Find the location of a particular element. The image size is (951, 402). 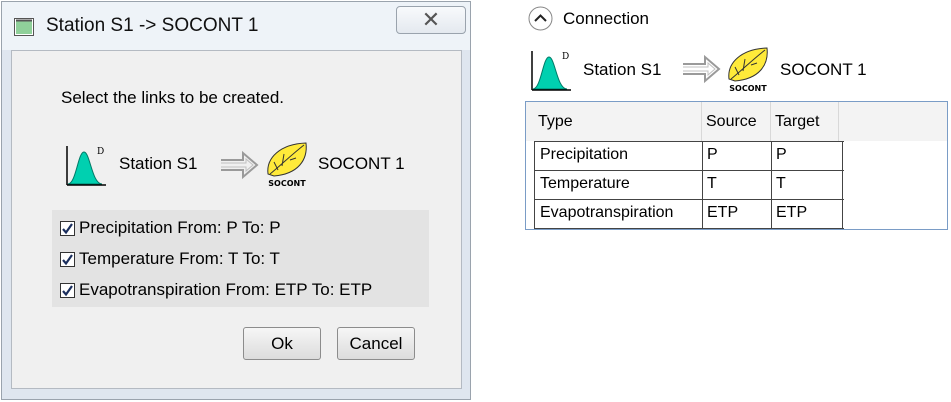

table-cell-source: P is located at coordinates (737, 155).